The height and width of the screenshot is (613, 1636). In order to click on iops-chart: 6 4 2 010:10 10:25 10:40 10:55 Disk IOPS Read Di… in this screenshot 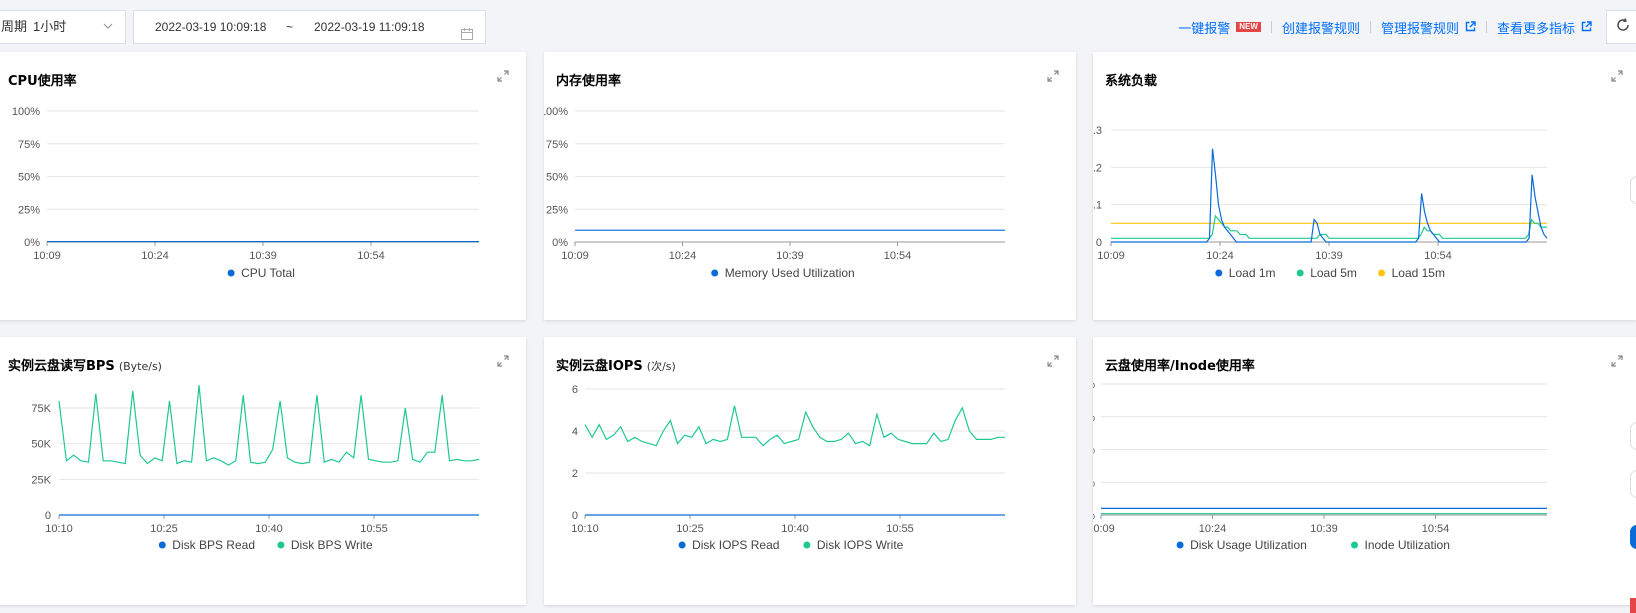, I will do `click(810, 471)`.